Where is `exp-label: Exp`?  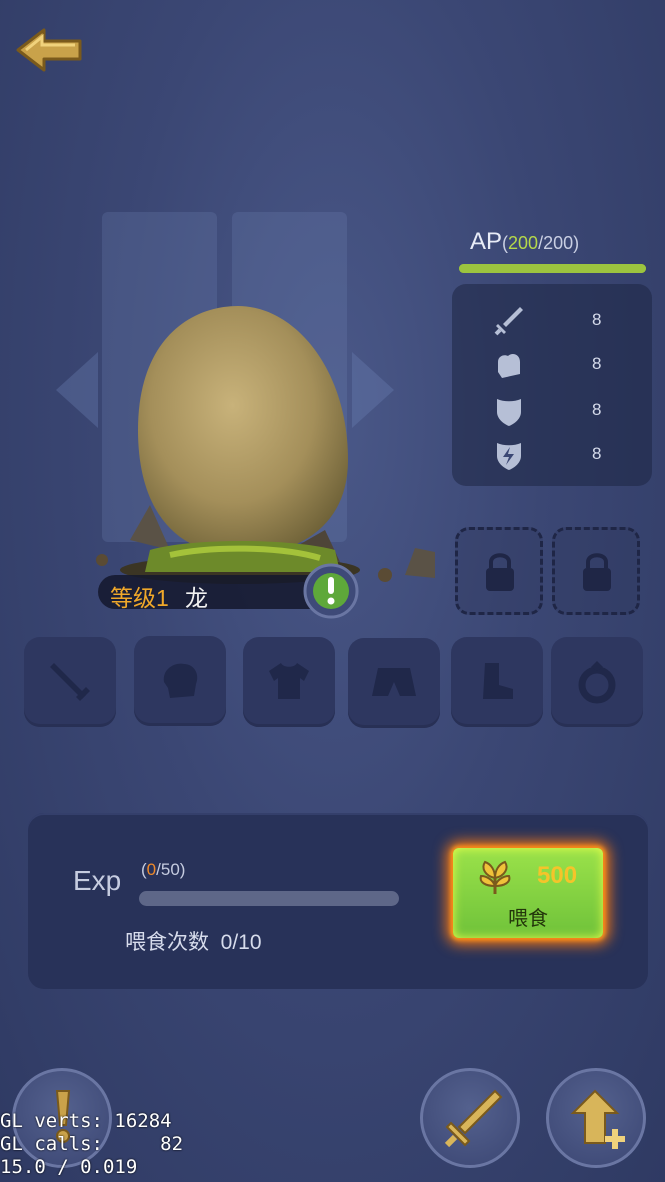
exp-label: Exp is located at coordinates (97, 880).